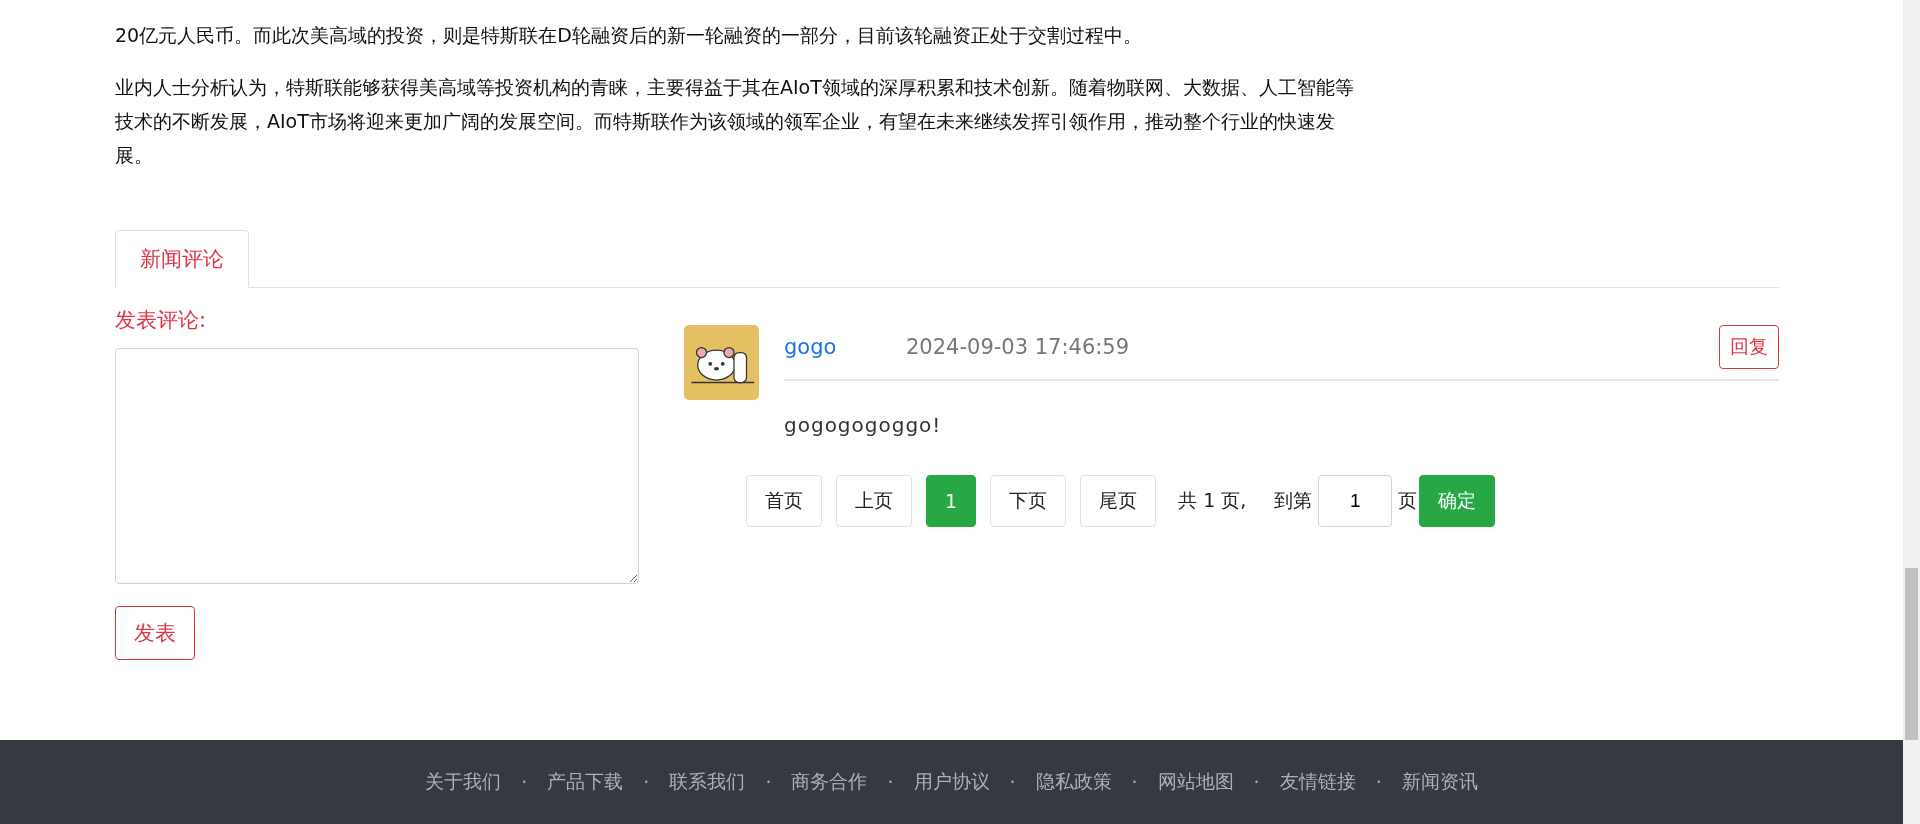 The image size is (1920, 824). What do you see at coordinates (1355, 501) in the screenshot?
I see `page-number-field: 1` at bounding box center [1355, 501].